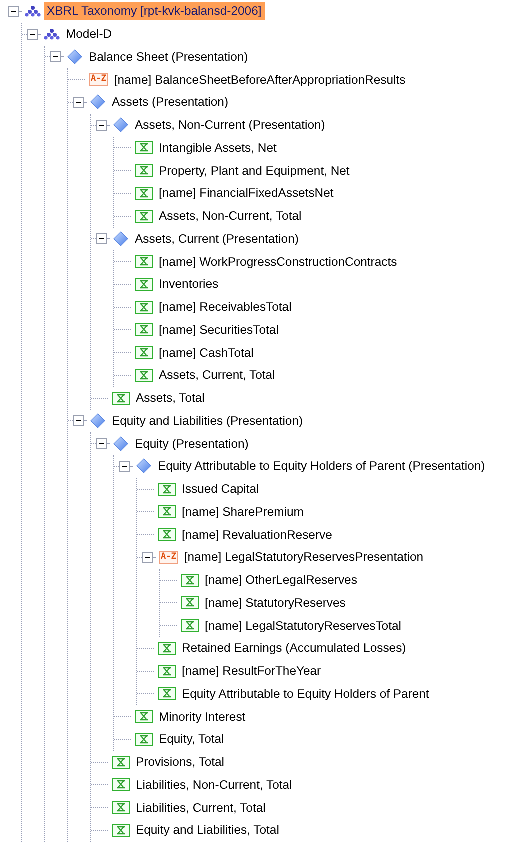 The image size is (532, 843). Describe the element at coordinates (206, 353) in the screenshot. I see `tree-item: [name] CashTotal` at that location.